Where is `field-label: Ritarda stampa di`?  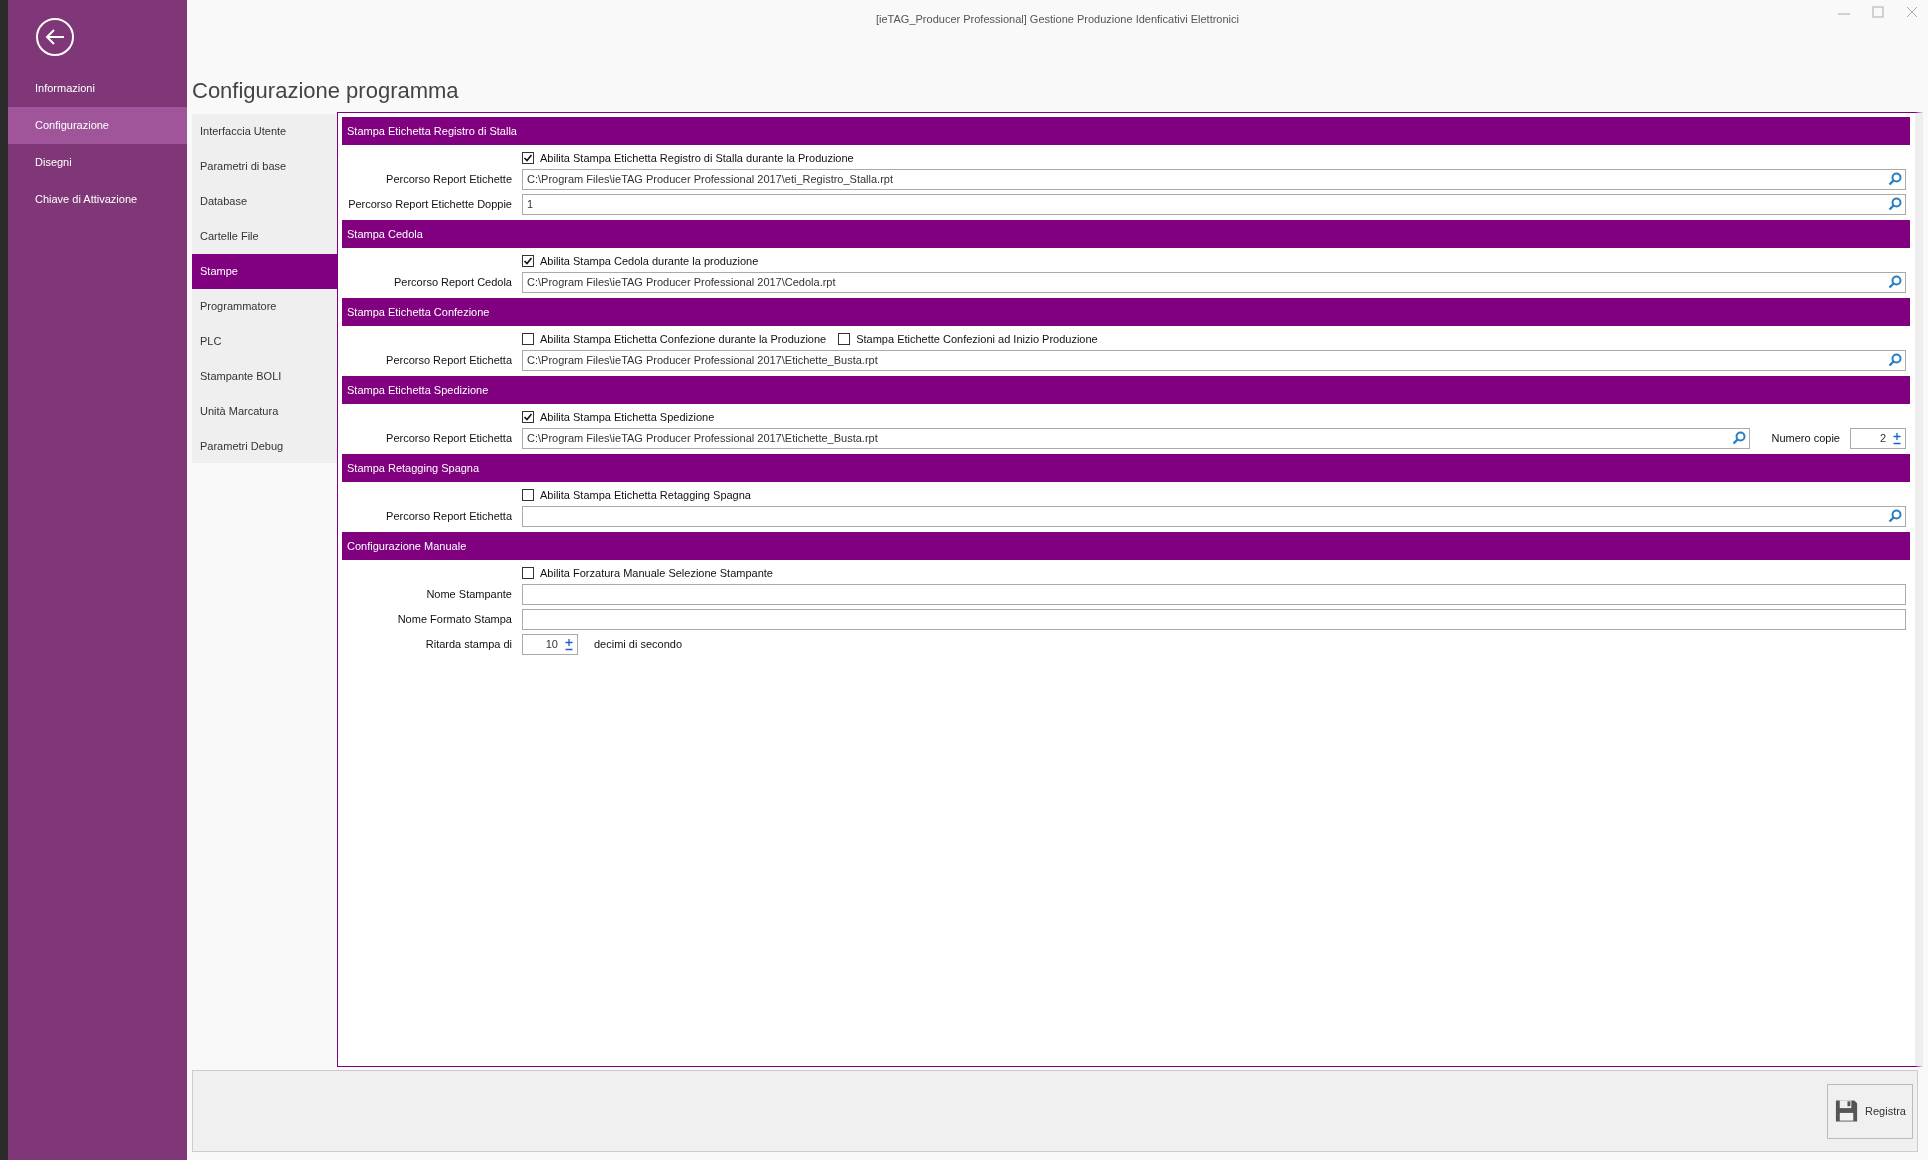 field-label: Ritarda stampa di is located at coordinates (468, 644).